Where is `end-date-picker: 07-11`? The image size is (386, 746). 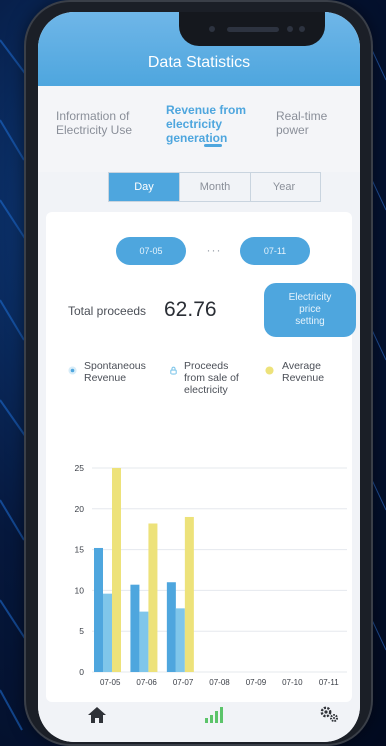 end-date-picker: 07-11 is located at coordinates (275, 251).